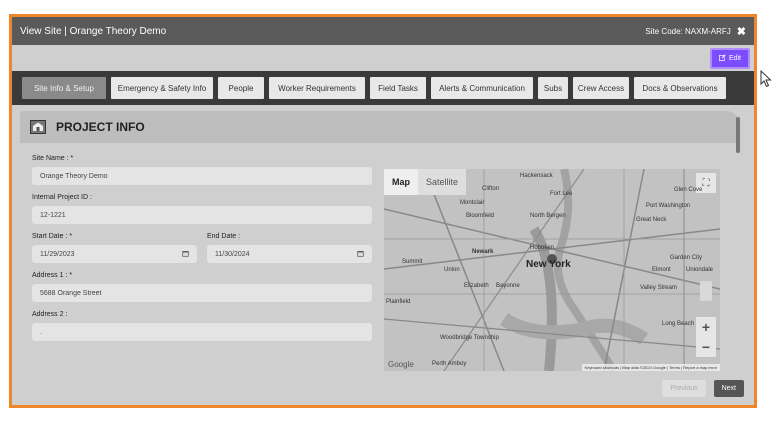 The image size is (778, 428). Describe the element at coordinates (100, 127) in the screenshot. I see `section-title: PROJECT INFO` at that location.